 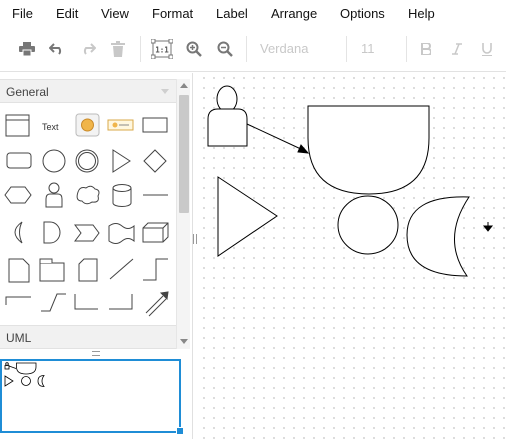 I want to click on undo-button, so click(x=57, y=49).